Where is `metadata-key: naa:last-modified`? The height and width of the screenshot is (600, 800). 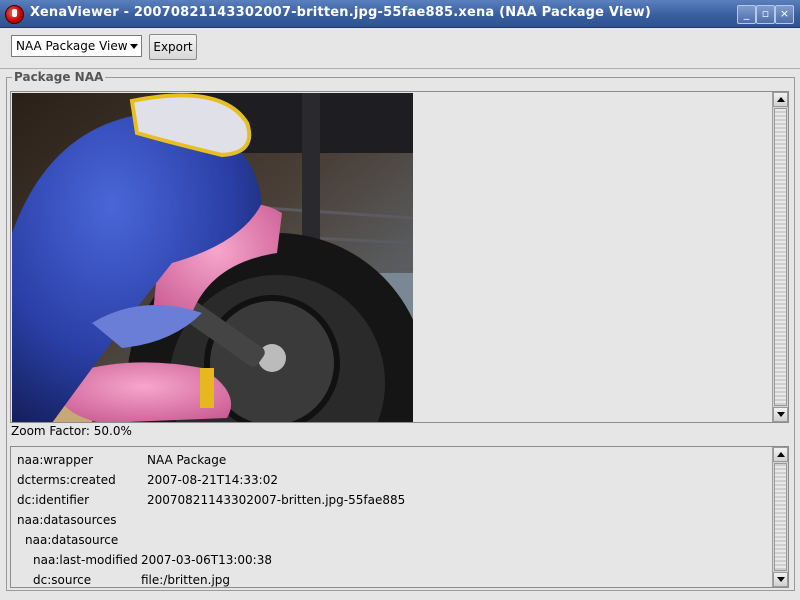
metadata-key: naa:last-modified is located at coordinates (85, 560).